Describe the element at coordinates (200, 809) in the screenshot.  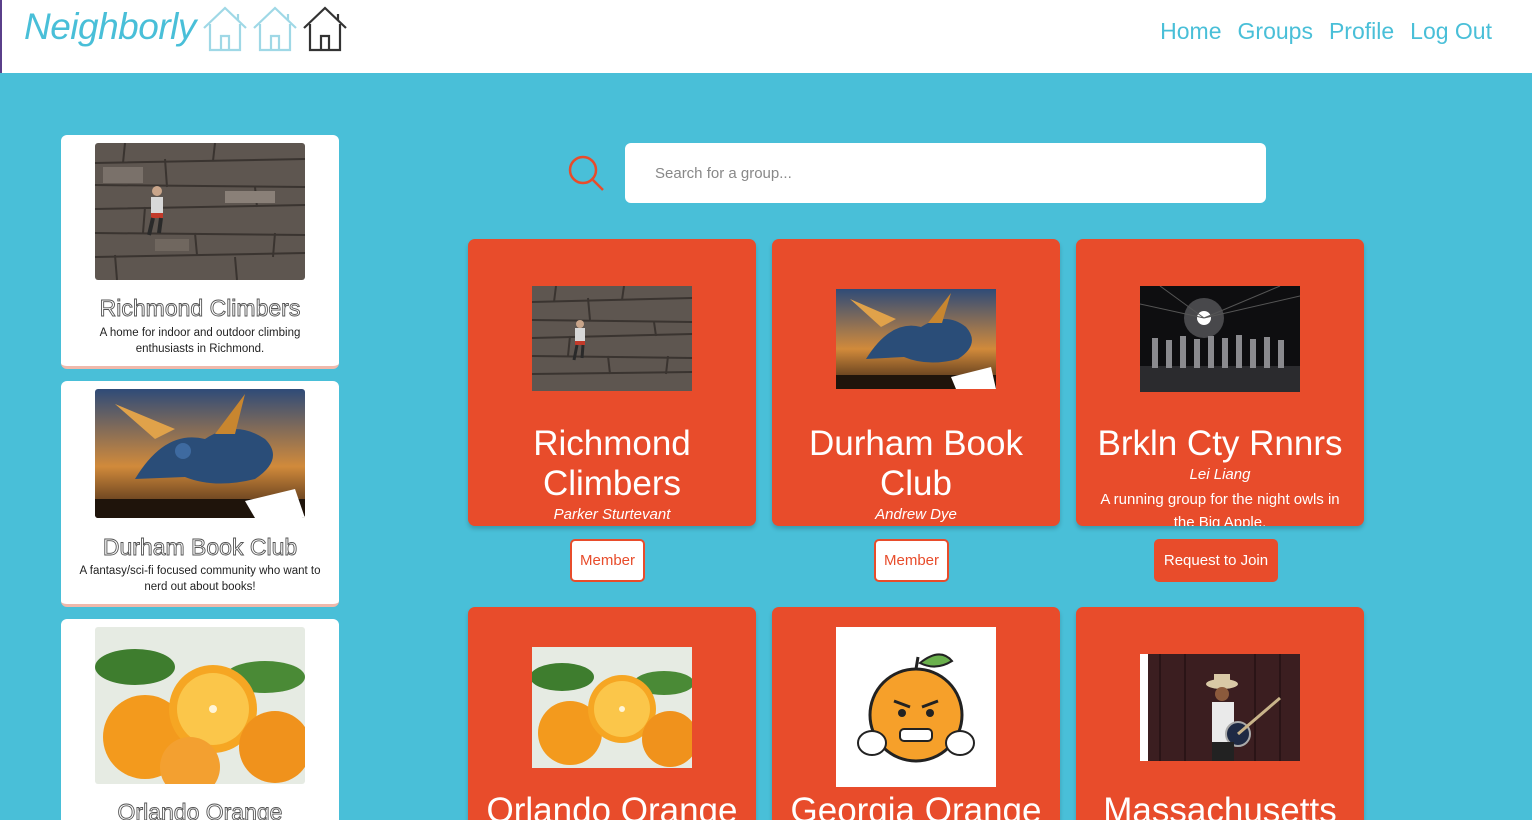
I see `sidebar-group-name: Orlando Orange` at that location.